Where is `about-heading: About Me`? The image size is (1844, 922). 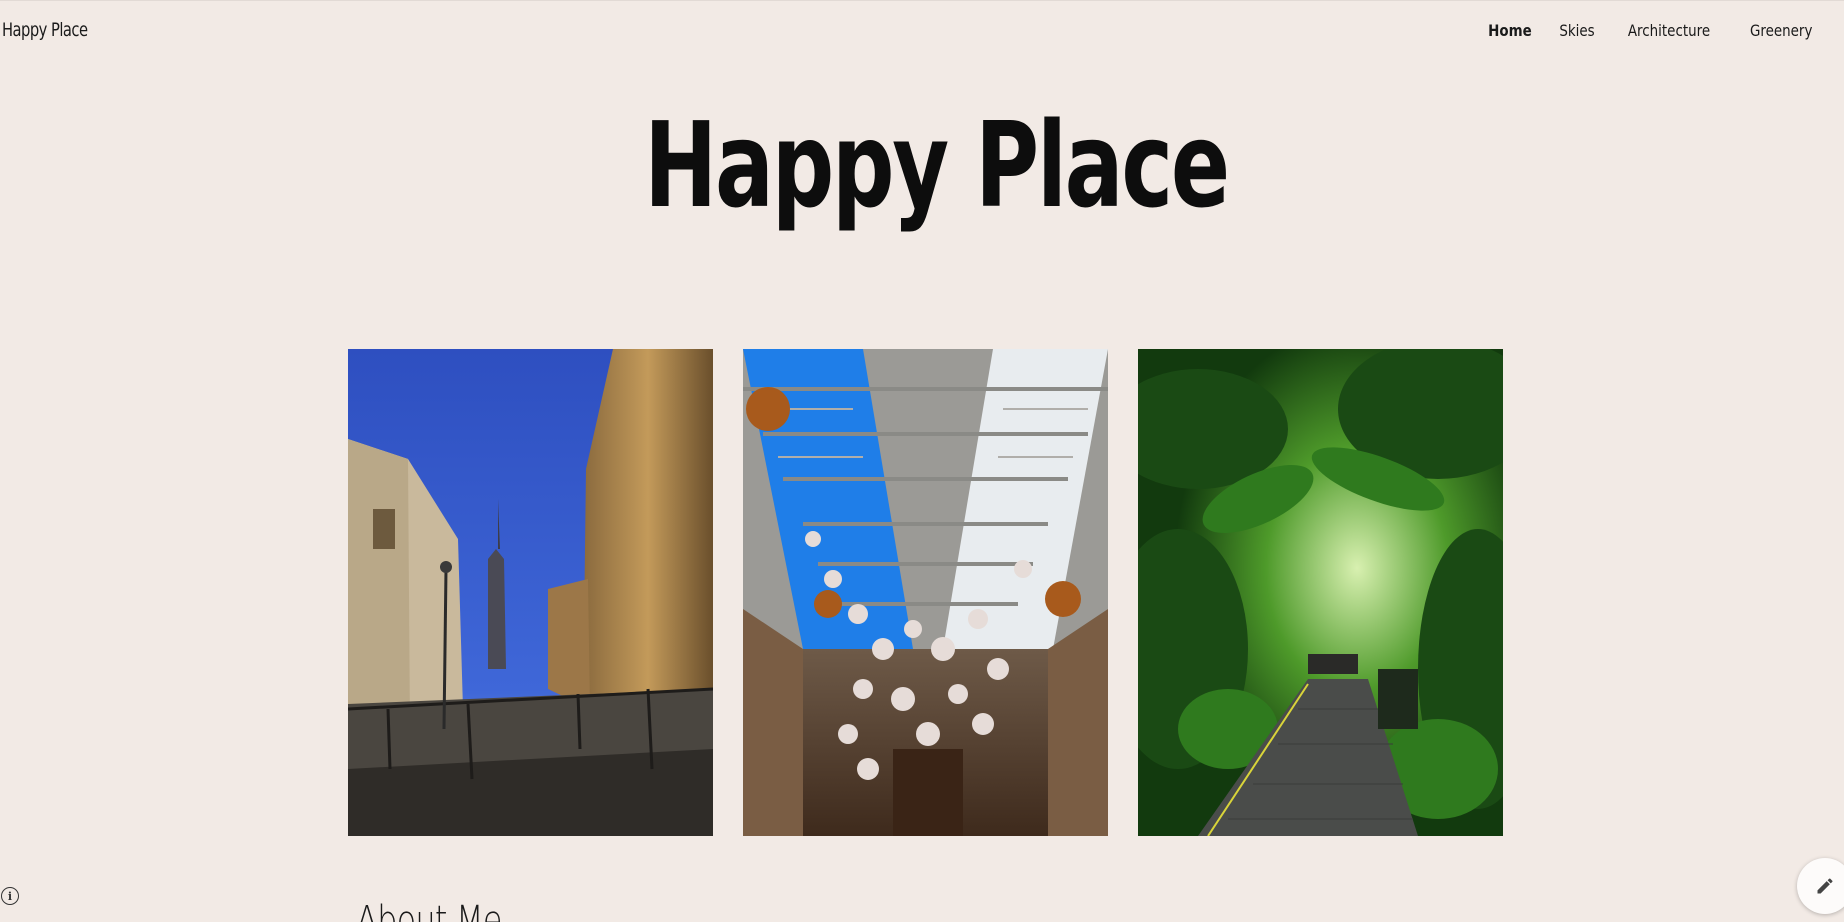
about-heading: About Me is located at coordinates (429, 910).